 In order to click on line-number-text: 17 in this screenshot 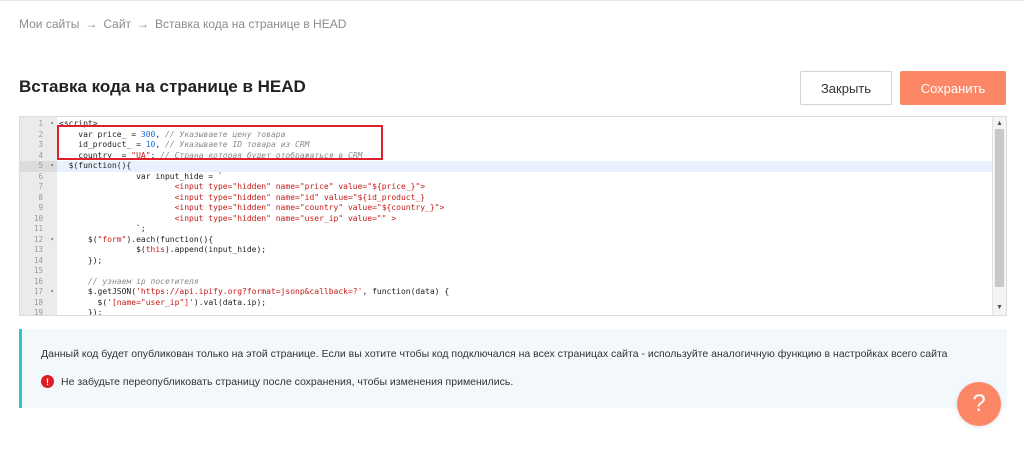, I will do `click(38, 291)`.